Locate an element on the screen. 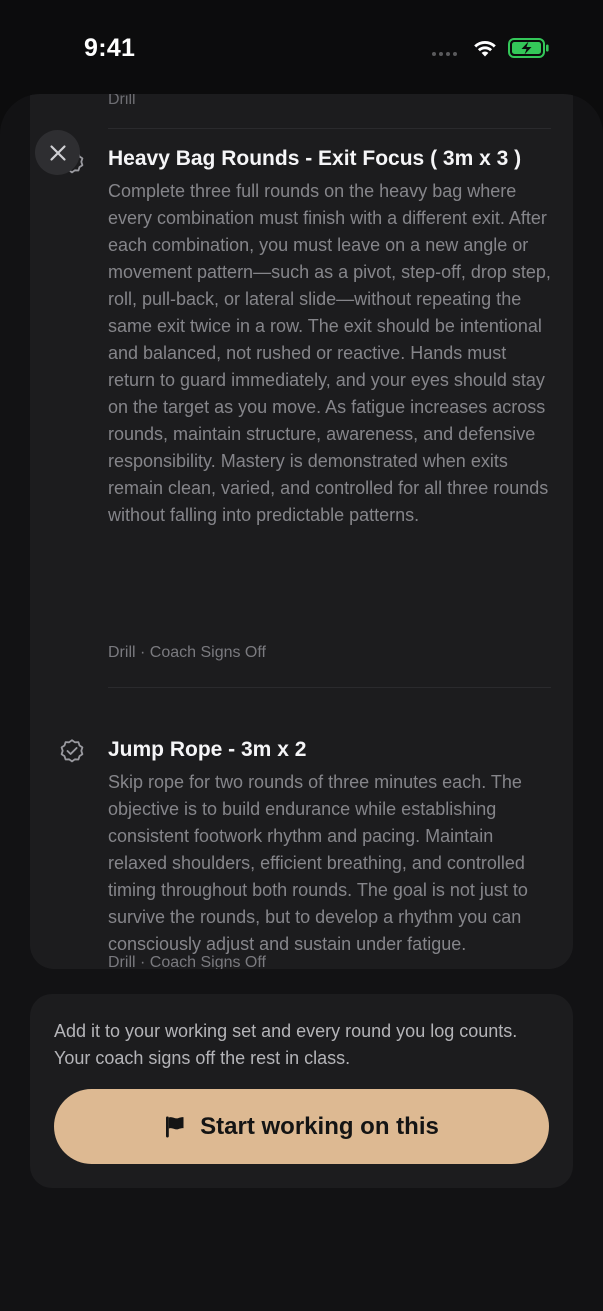  start-working-label: Start working on this is located at coordinates (319, 1126).